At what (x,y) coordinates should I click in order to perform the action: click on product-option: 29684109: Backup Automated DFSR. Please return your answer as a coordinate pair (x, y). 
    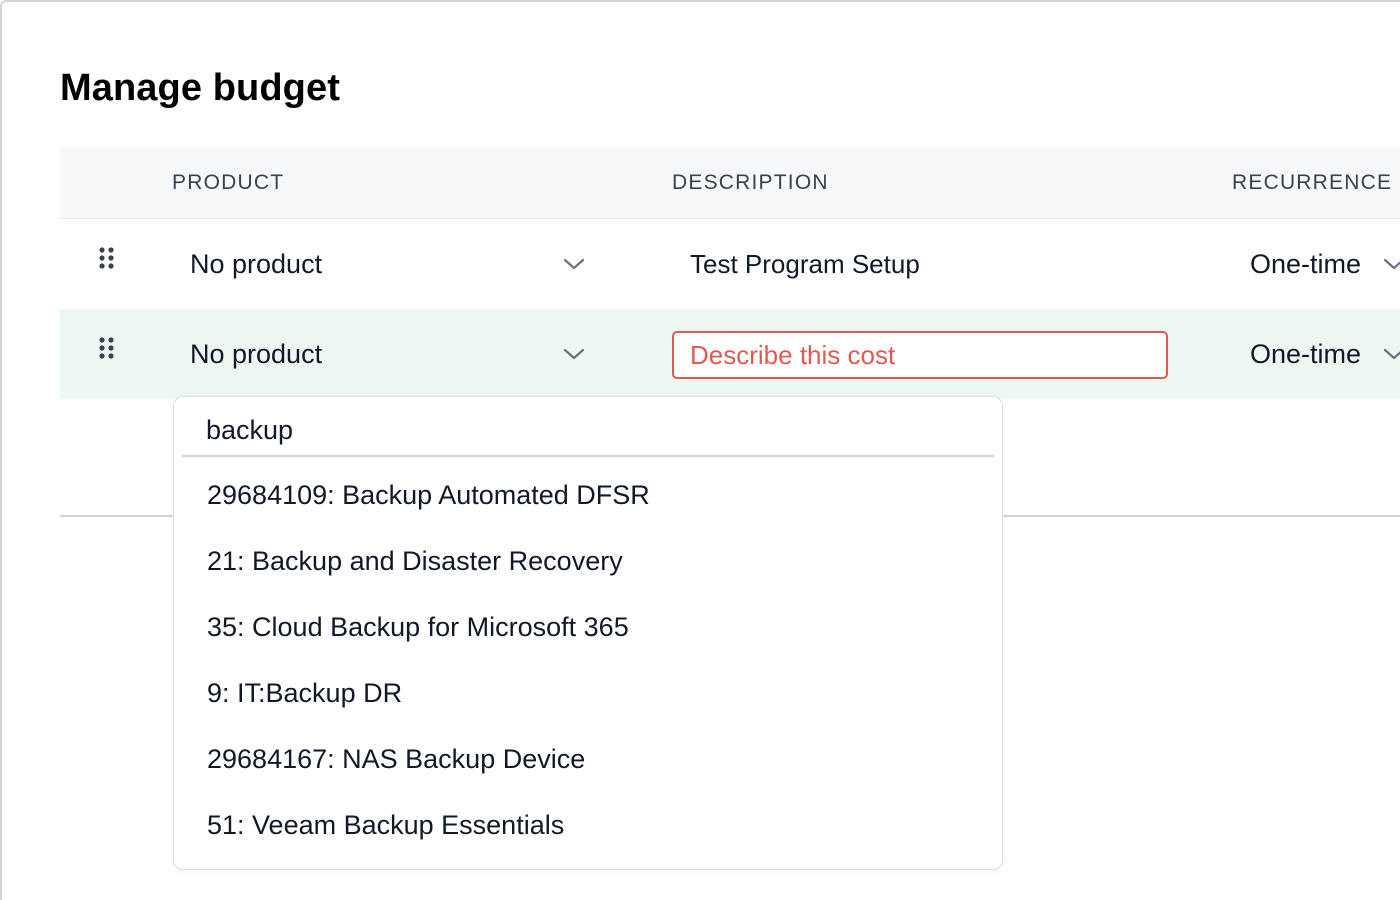
    Looking at the image, I should click on (588, 495).